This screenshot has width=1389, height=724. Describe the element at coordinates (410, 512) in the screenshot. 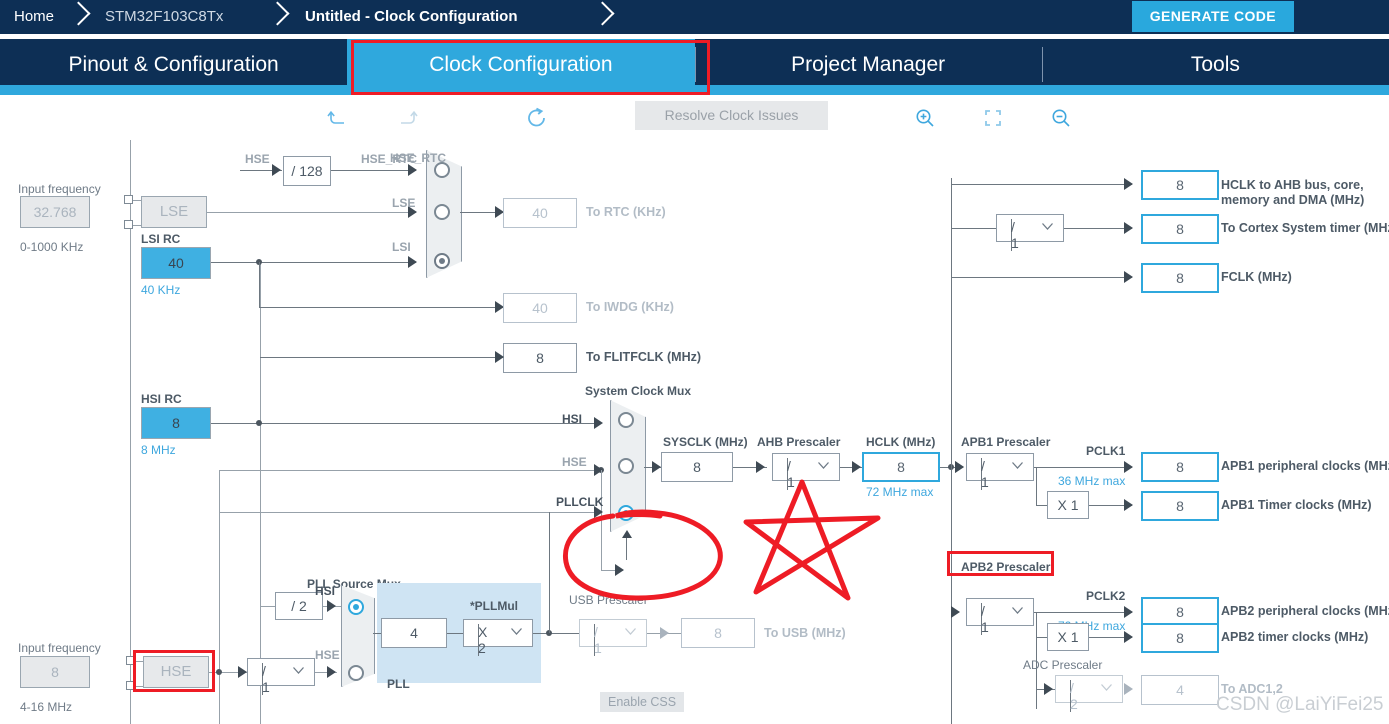

I see `wire-pllclk-to-sysmux` at that location.